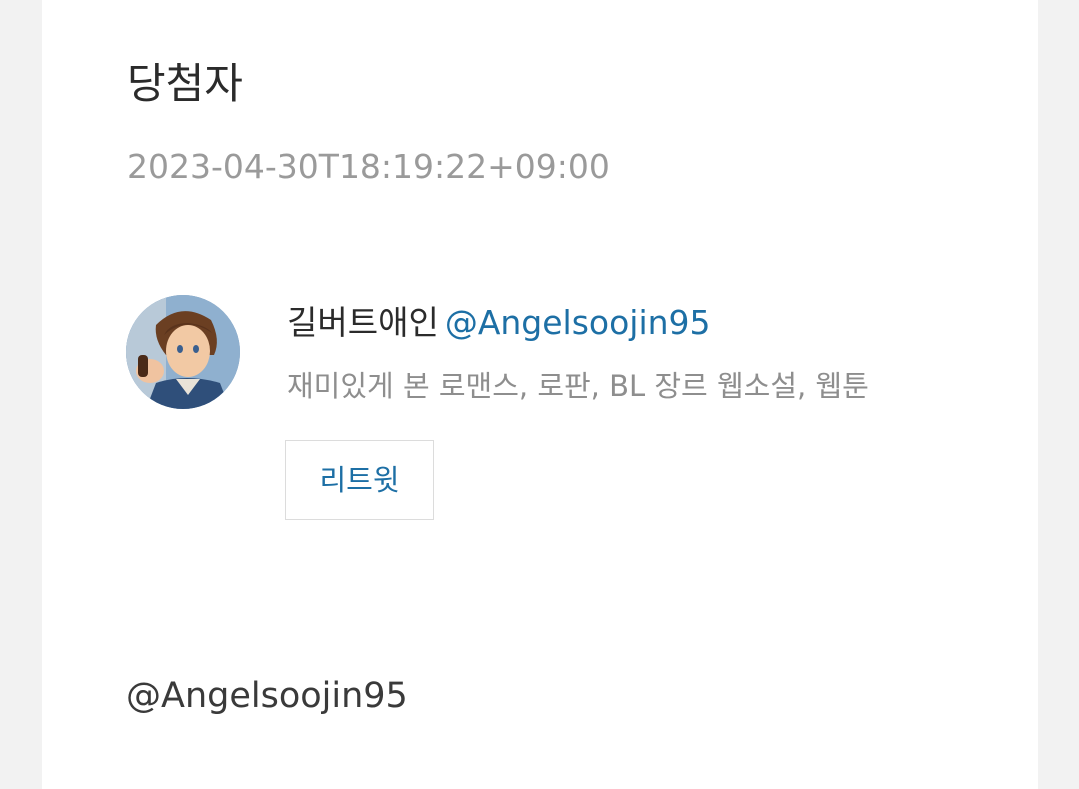 This screenshot has width=1079, height=789. I want to click on page-title: 당첨자, so click(185, 83).